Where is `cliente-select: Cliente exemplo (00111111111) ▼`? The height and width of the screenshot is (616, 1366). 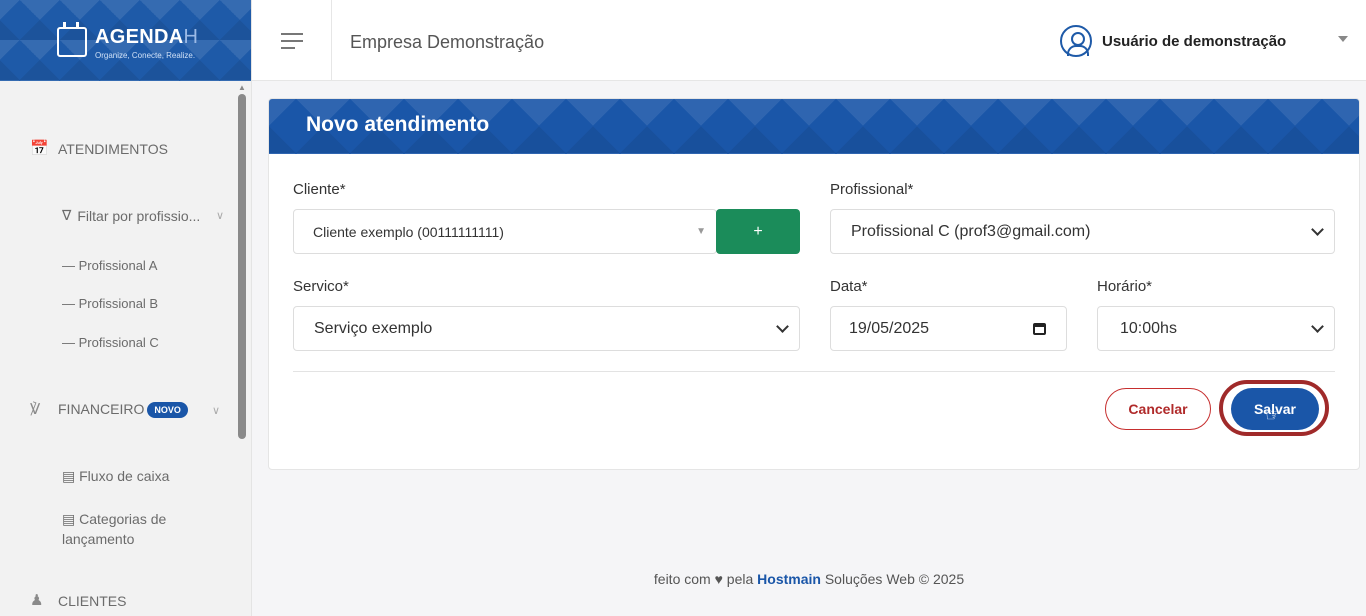
cliente-select: Cliente exemplo (00111111111) ▼ is located at coordinates (505, 231).